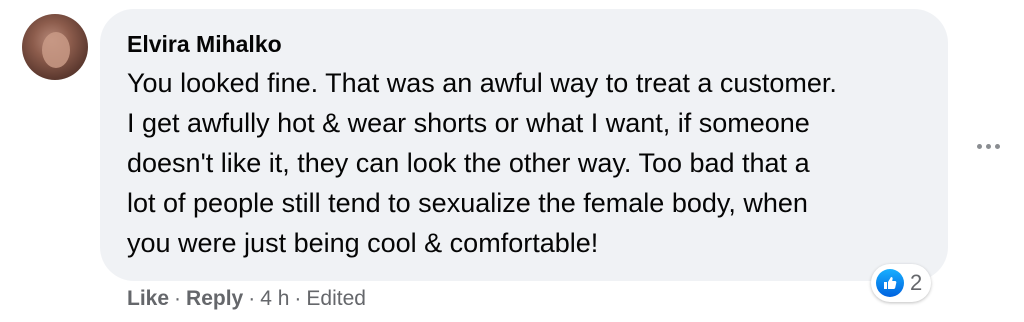  I want to click on reply-button: Reply, so click(214, 299).